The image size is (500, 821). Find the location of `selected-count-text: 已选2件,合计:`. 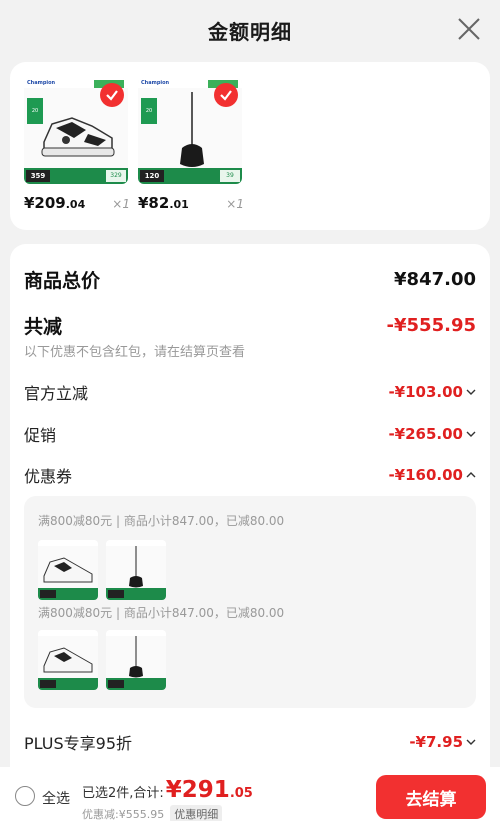

selected-count-text: 已选2件,合计: is located at coordinates (123, 793).